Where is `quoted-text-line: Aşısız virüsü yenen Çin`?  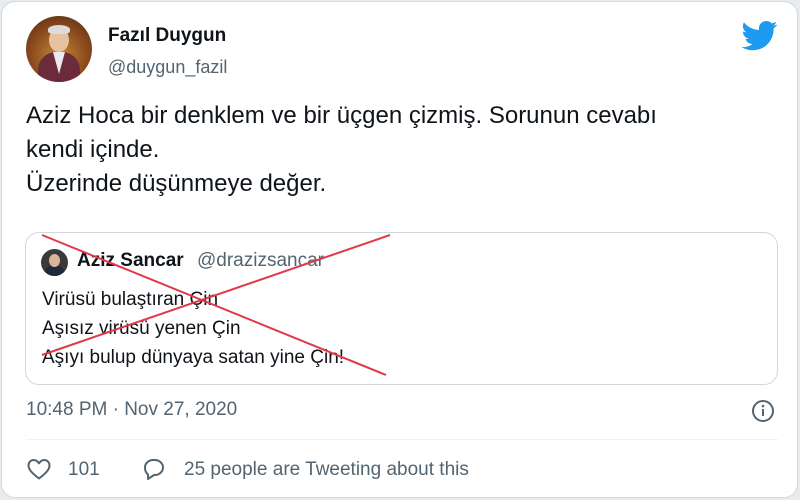
quoted-text-line: Aşısız virüsü yenen Çin is located at coordinates (141, 328).